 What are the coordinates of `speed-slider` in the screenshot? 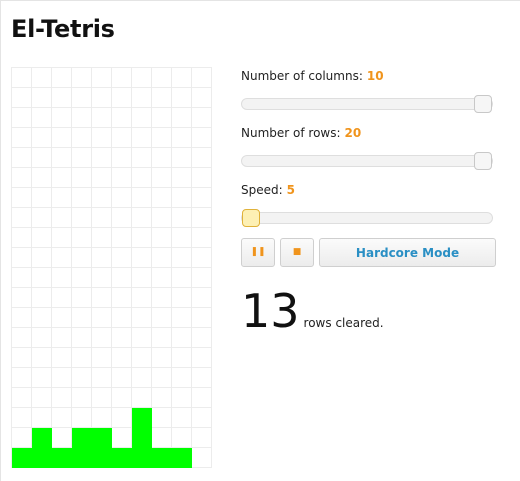 It's located at (367, 218).